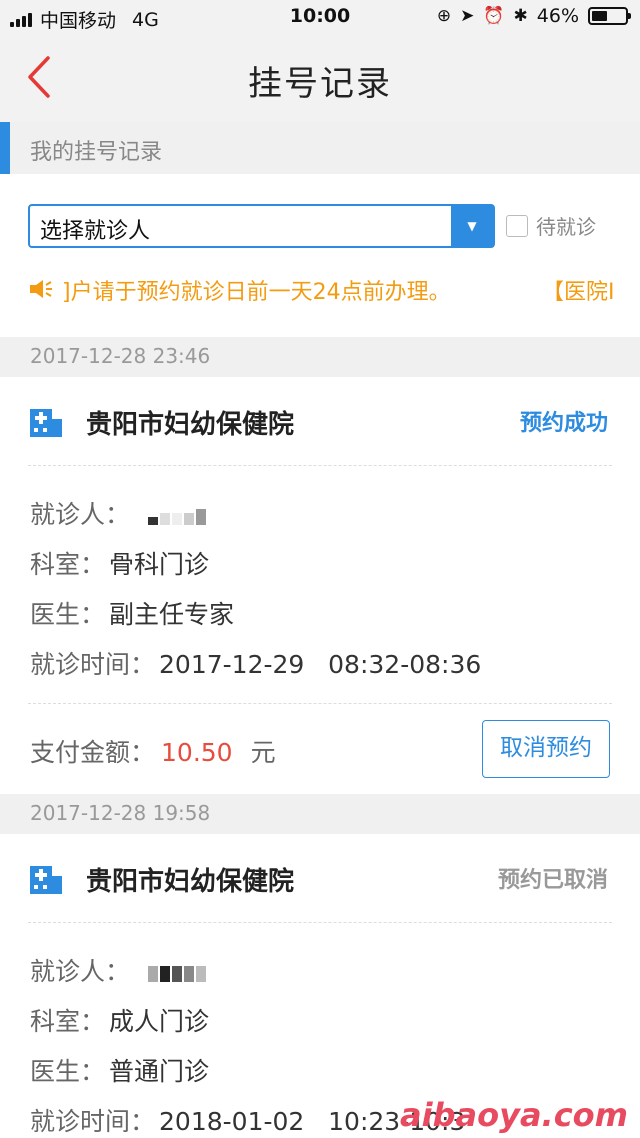 The height and width of the screenshot is (1138, 640). I want to click on doctor-value: 普通门诊, so click(159, 1071).